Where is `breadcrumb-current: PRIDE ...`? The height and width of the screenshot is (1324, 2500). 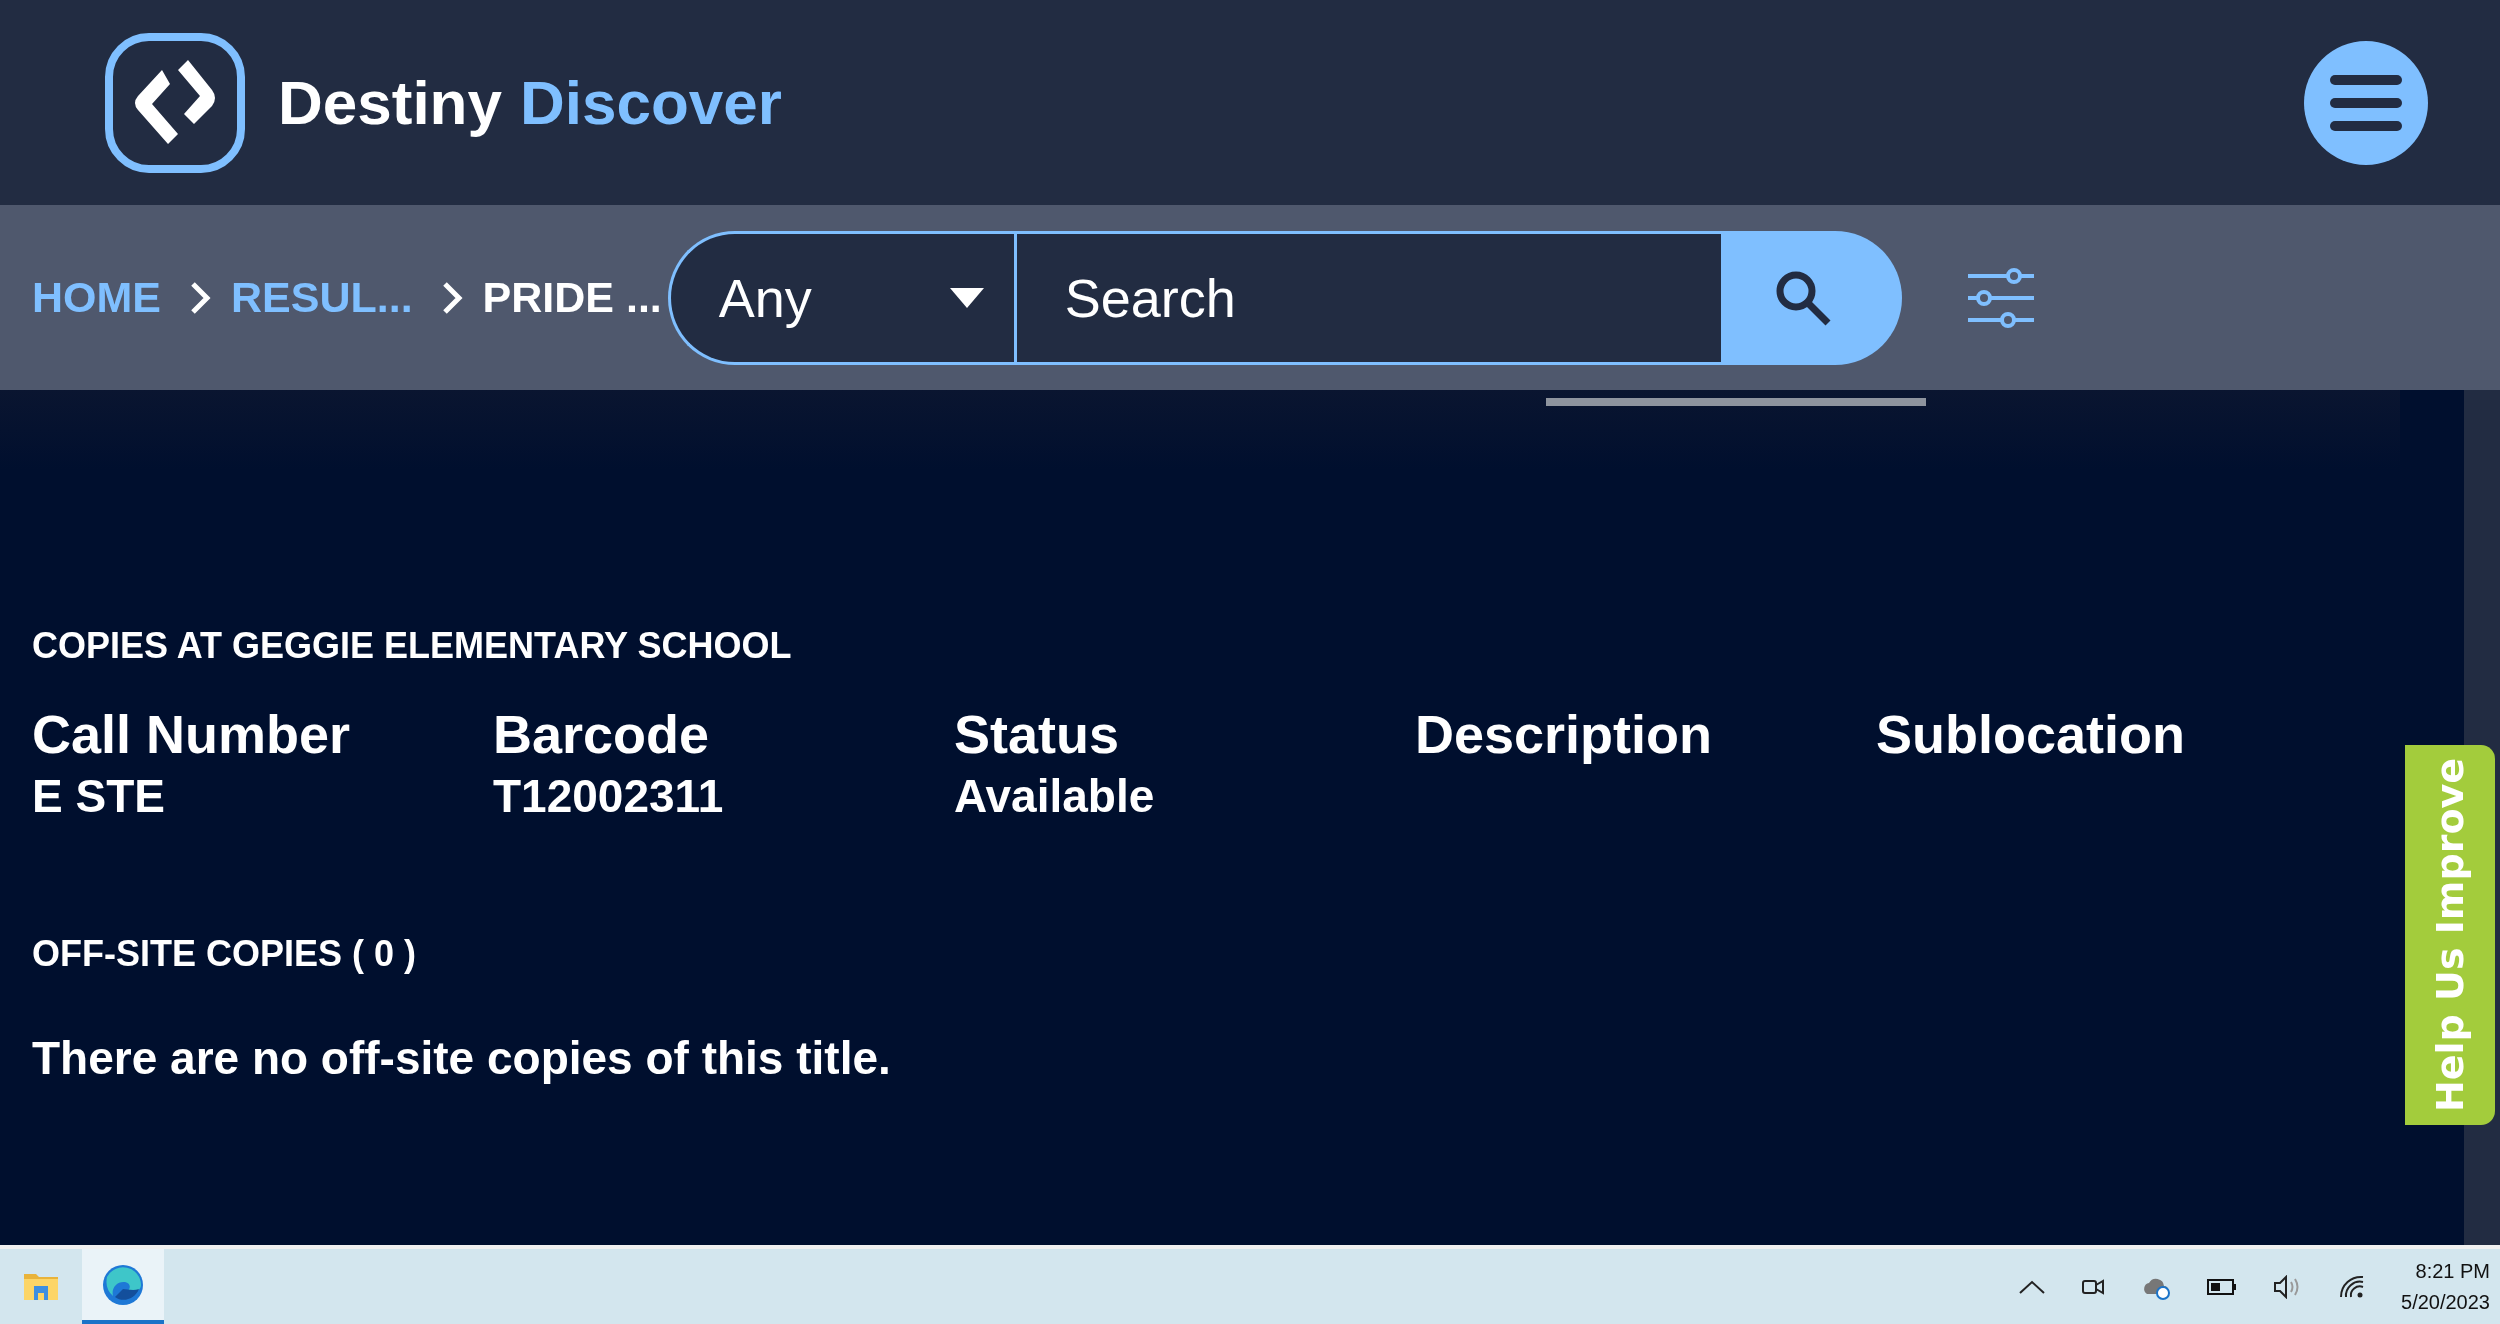 breadcrumb-current: PRIDE ... is located at coordinates (572, 297).